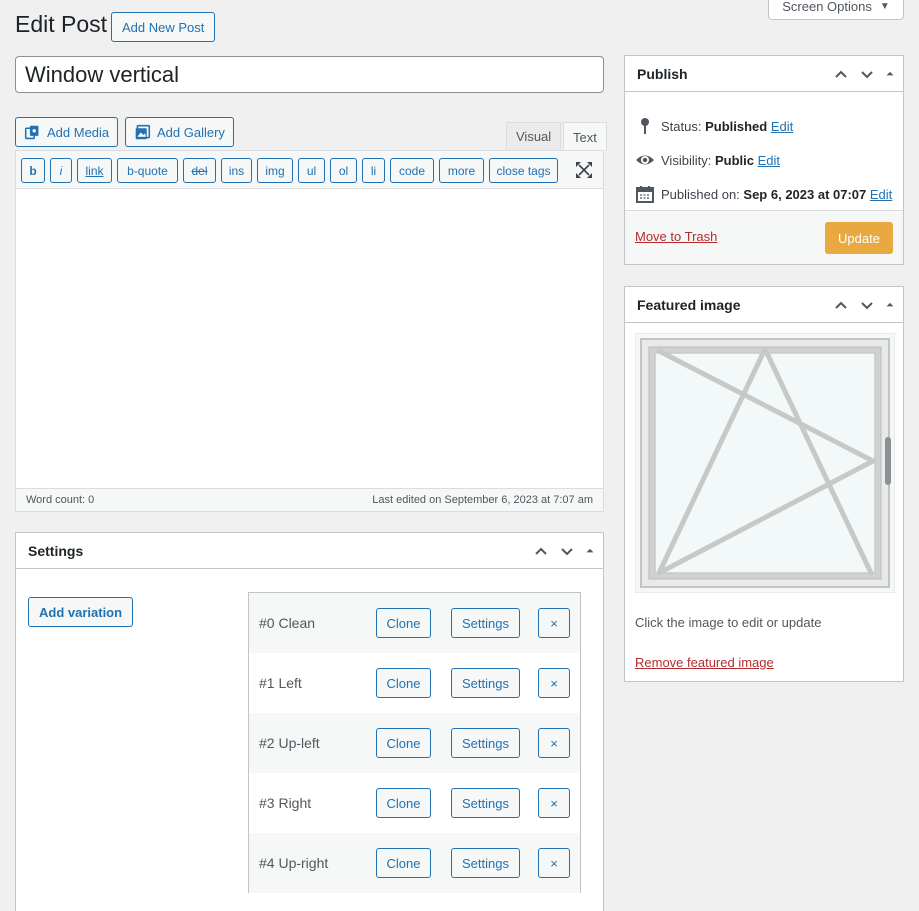  What do you see at coordinates (728, 622) in the screenshot?
I see `featured-image-hint: Click the image to edit or update` at bounding box center [728, 622].